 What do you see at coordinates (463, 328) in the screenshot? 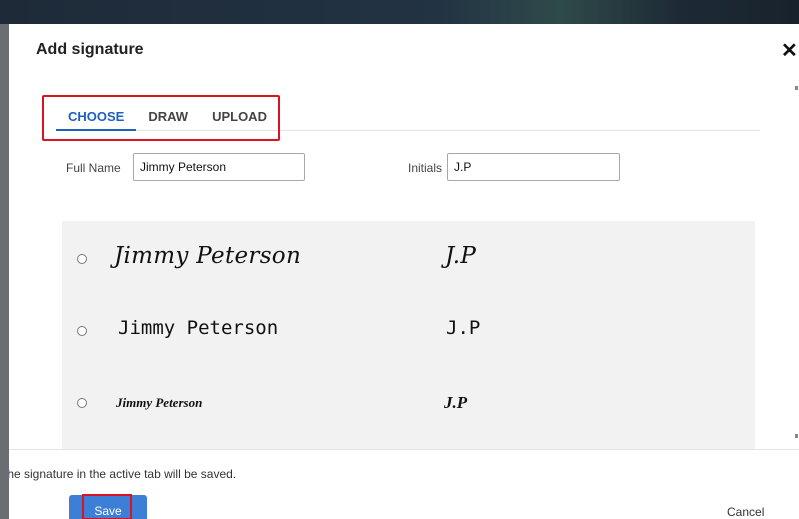
I see `signature-option-2-initials: J.P` at bounding box center [463, 328].